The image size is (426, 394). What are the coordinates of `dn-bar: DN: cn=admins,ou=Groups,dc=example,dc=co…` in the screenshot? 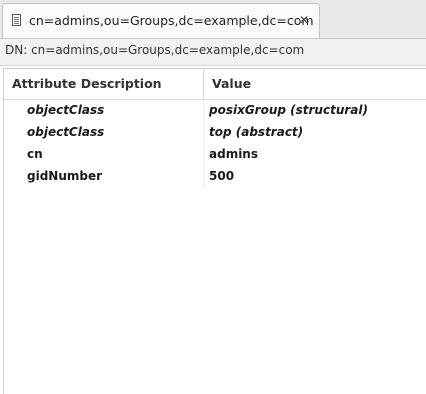 It's located at (213, 52).